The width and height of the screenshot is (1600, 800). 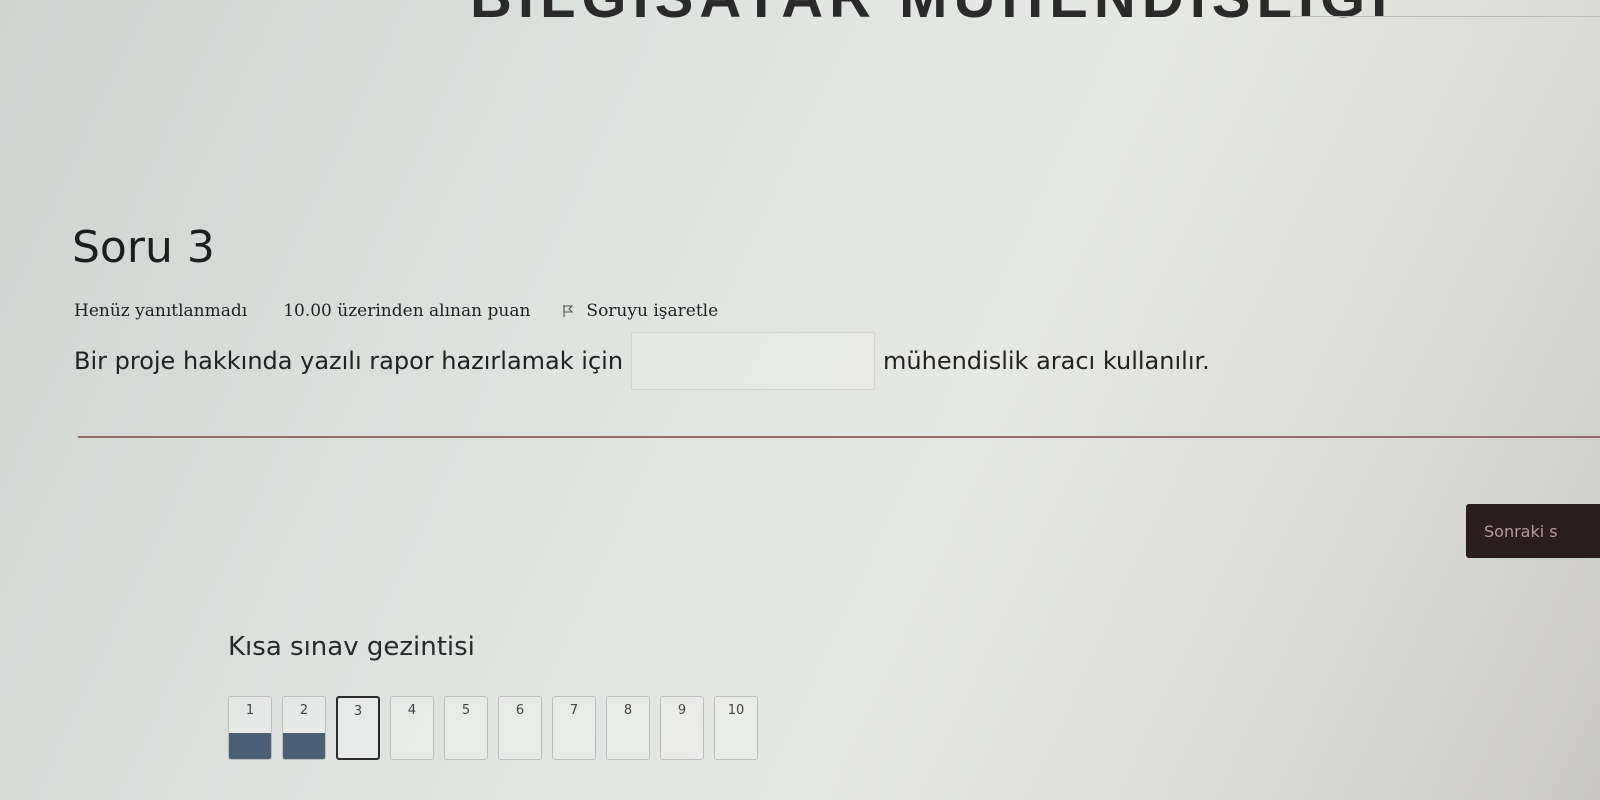 I want to click on quiz-nav-button-number: 10, so click(x=736, y=710).